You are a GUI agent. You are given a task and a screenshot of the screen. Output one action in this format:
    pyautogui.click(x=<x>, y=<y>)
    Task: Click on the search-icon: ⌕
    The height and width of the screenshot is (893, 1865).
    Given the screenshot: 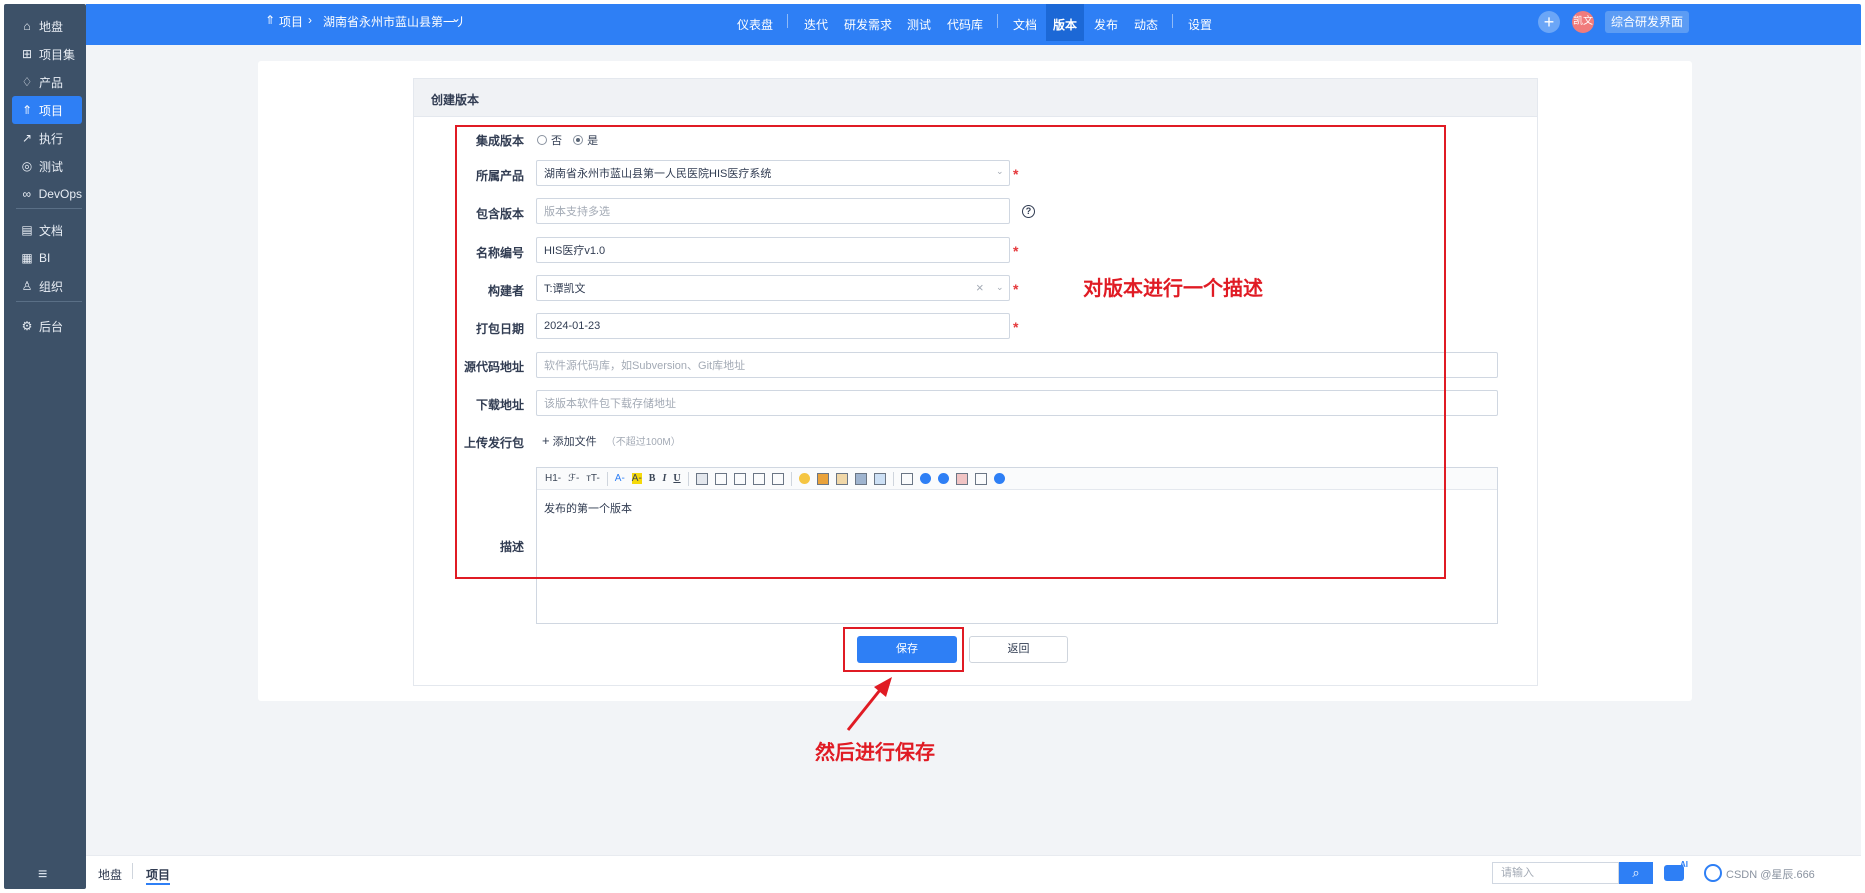 What is the action you would take?
    pyautogui.click(x=1636, y=873)
    